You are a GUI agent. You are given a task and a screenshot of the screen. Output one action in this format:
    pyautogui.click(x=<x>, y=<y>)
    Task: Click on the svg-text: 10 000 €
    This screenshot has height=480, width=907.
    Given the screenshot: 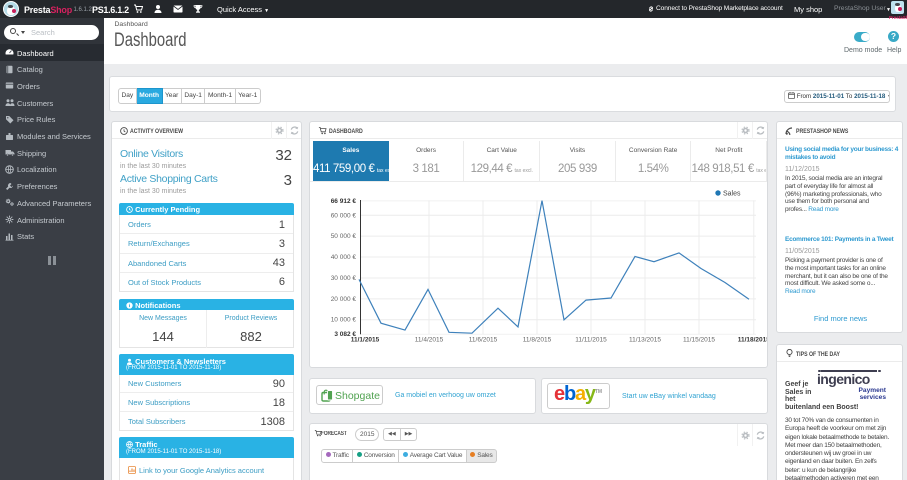 What is the action you would take?
    pyautogui.click(x=344, y=320)
    